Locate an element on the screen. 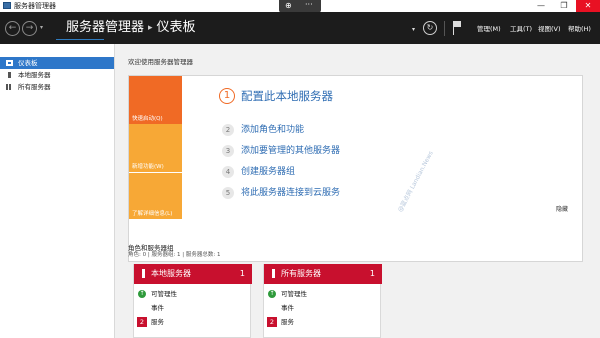 The height and width of the screenshot is (338, 600). chevron-down-icon: ▾ is located at coordinates (413, 29).